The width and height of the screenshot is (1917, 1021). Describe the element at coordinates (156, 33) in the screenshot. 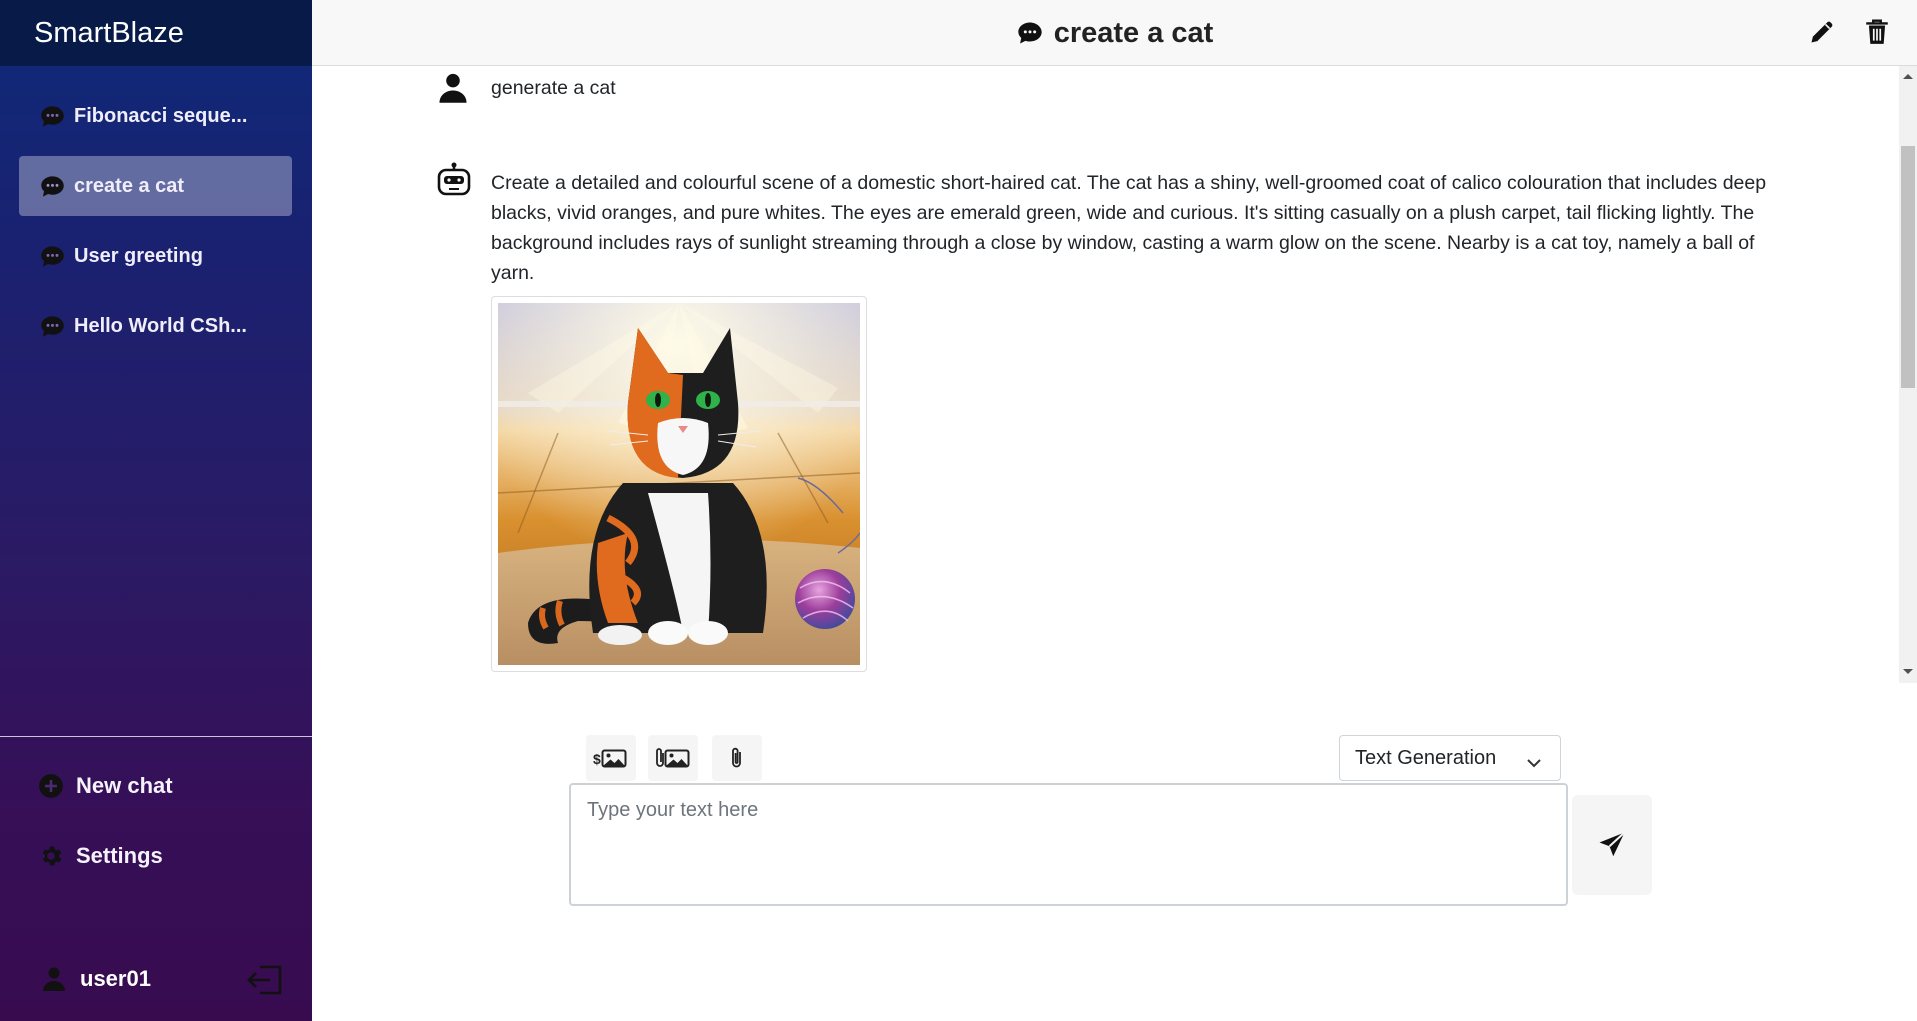

I see `app-brand: SmartBlaze` at that location.